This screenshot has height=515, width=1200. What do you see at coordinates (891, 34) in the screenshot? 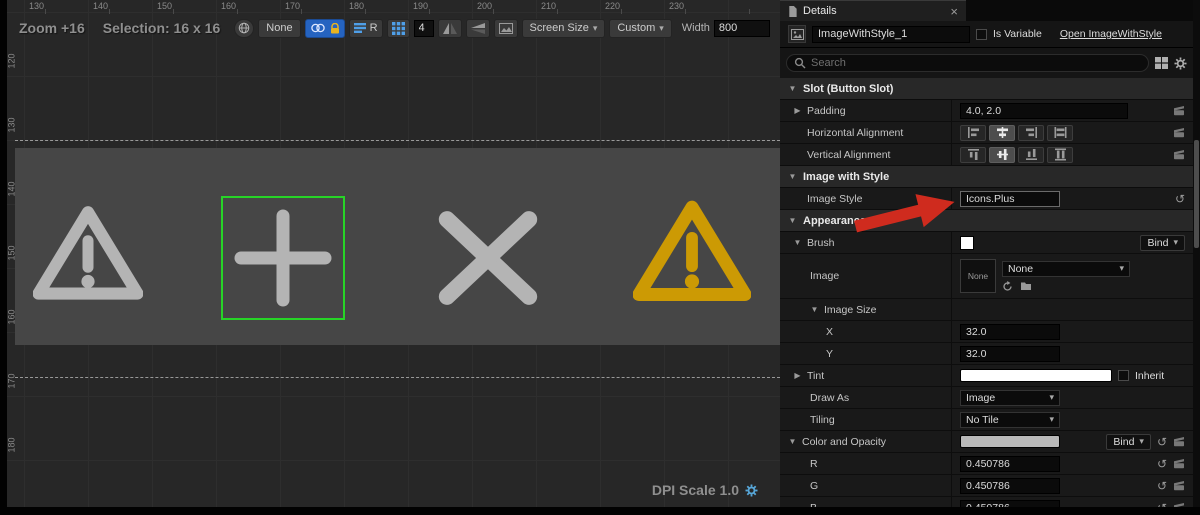
I see `widget-name-input` at bounding box center [891, 34].